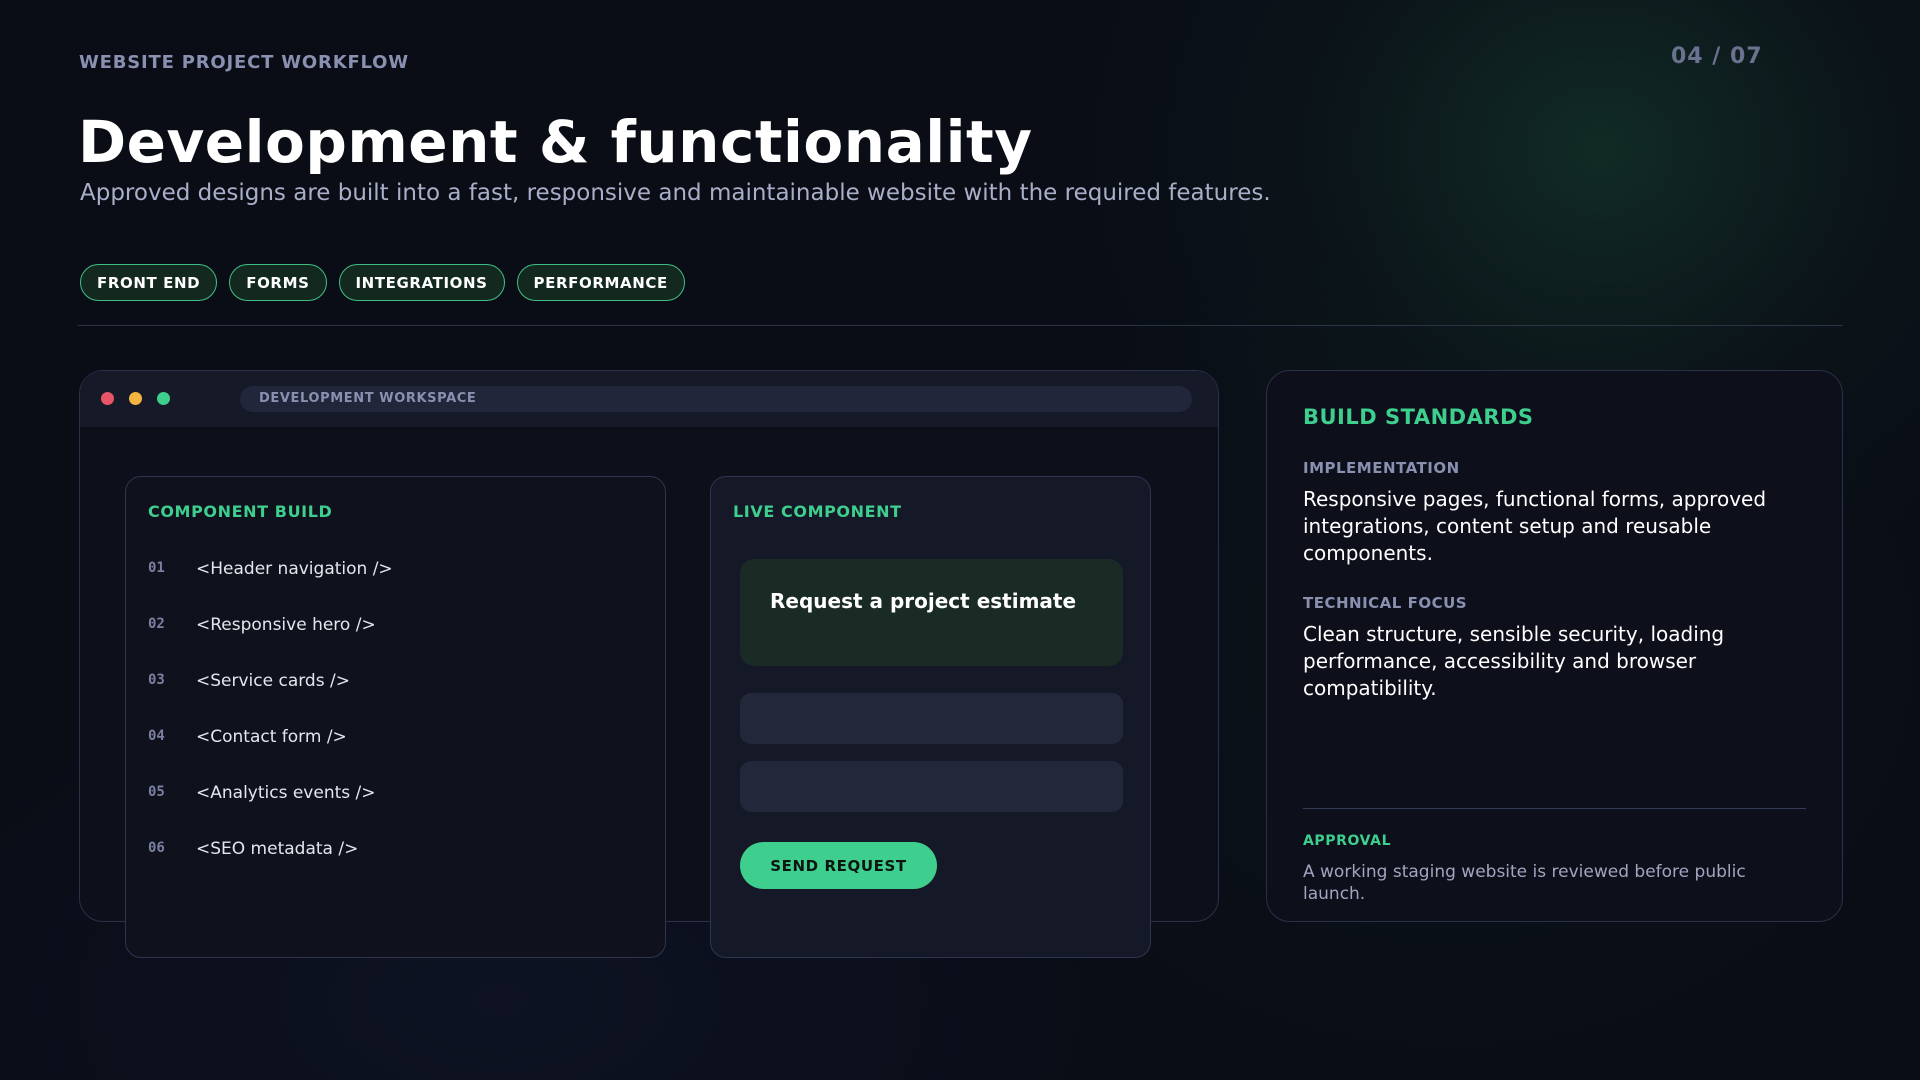 Image resolution: width=1920 pixels, height=1080 pixels. I want to click on page-indicator: 04 / 07, so click(1717, 56).